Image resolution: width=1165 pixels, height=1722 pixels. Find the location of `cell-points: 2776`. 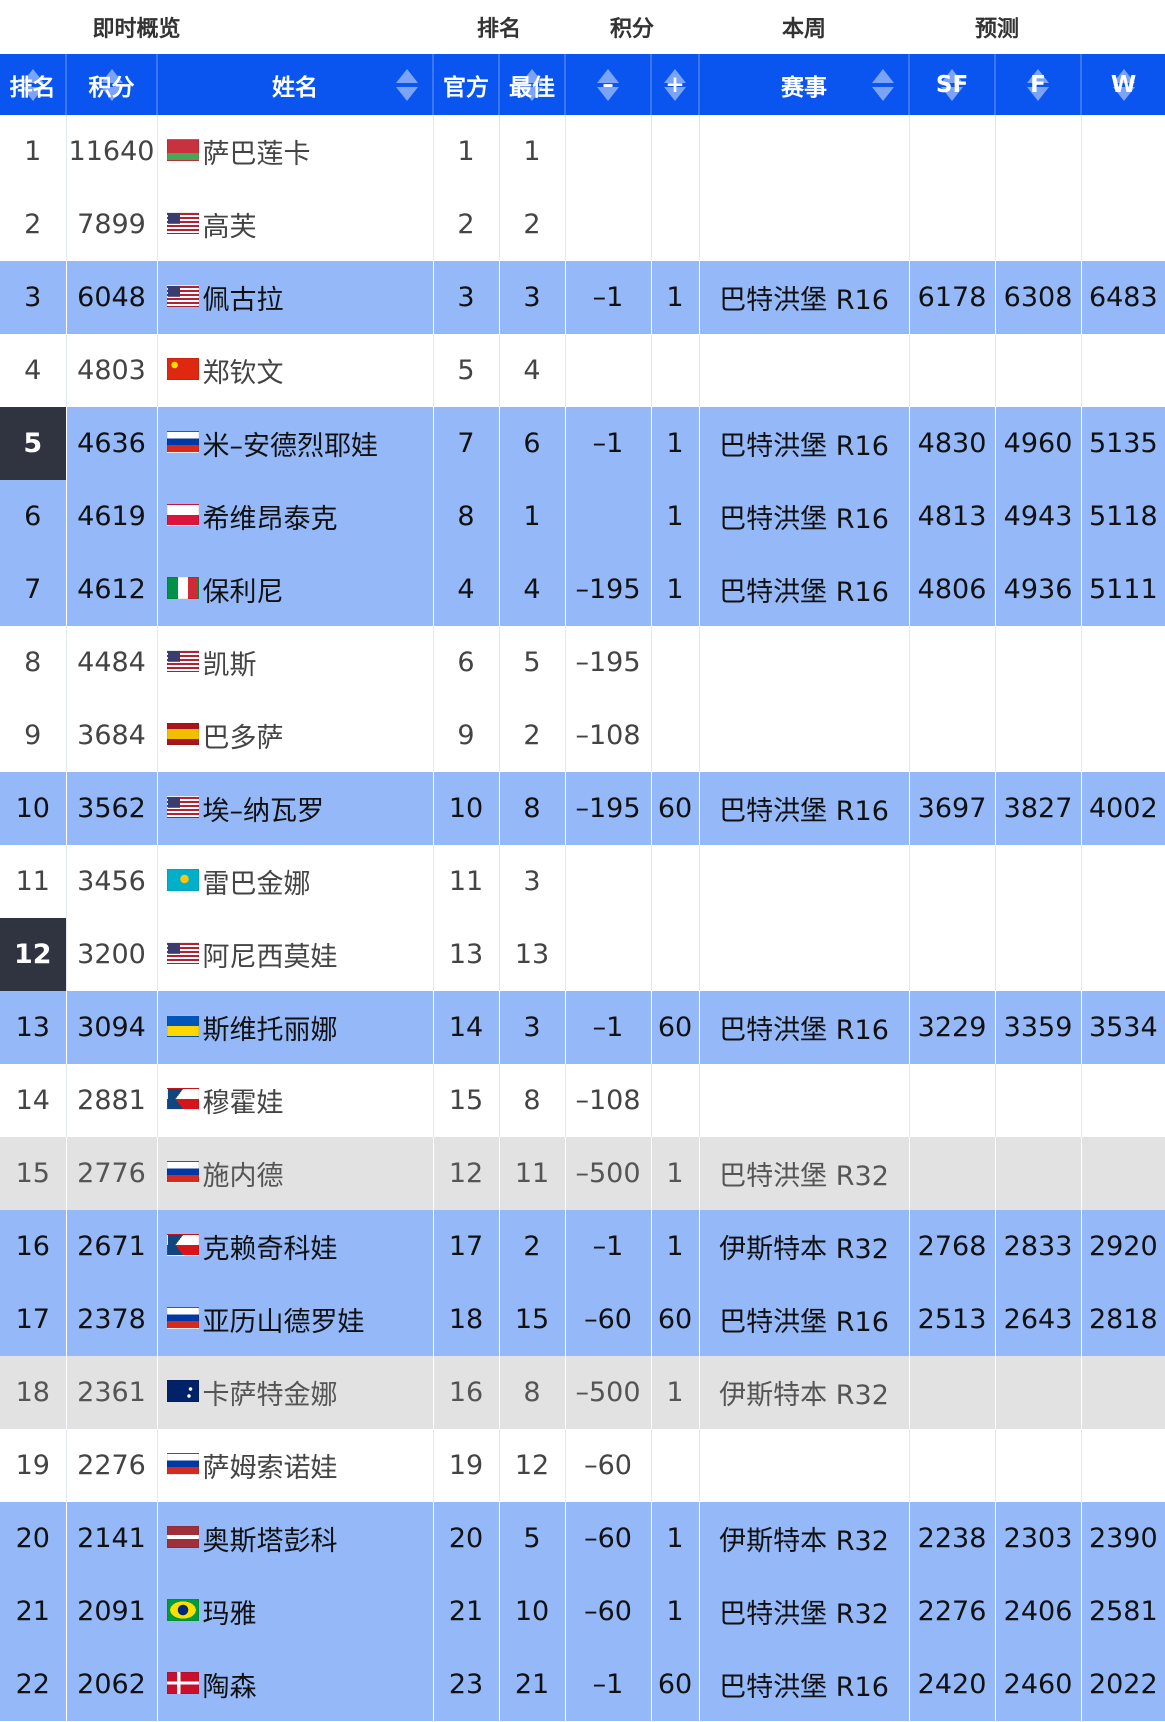

cell-points: 2776 is located at coordinates (112, 1173).